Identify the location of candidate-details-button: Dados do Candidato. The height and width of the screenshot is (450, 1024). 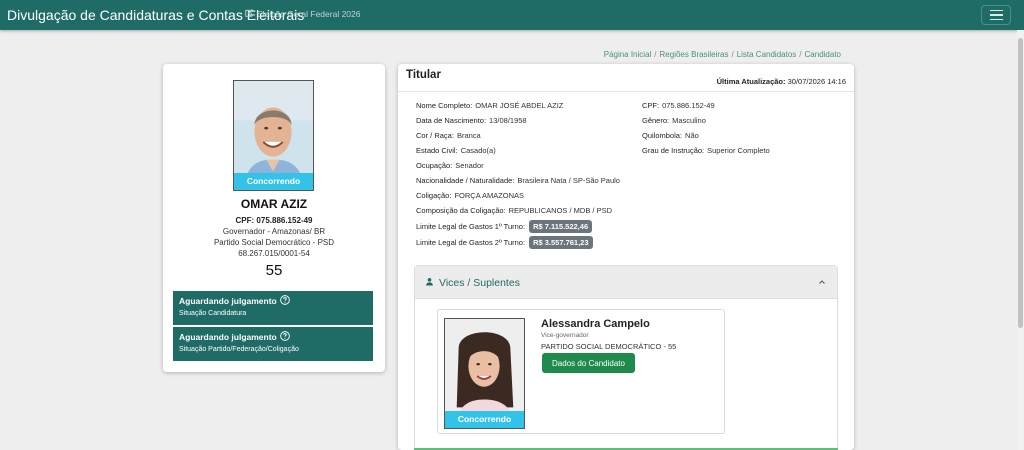
(588, 363).